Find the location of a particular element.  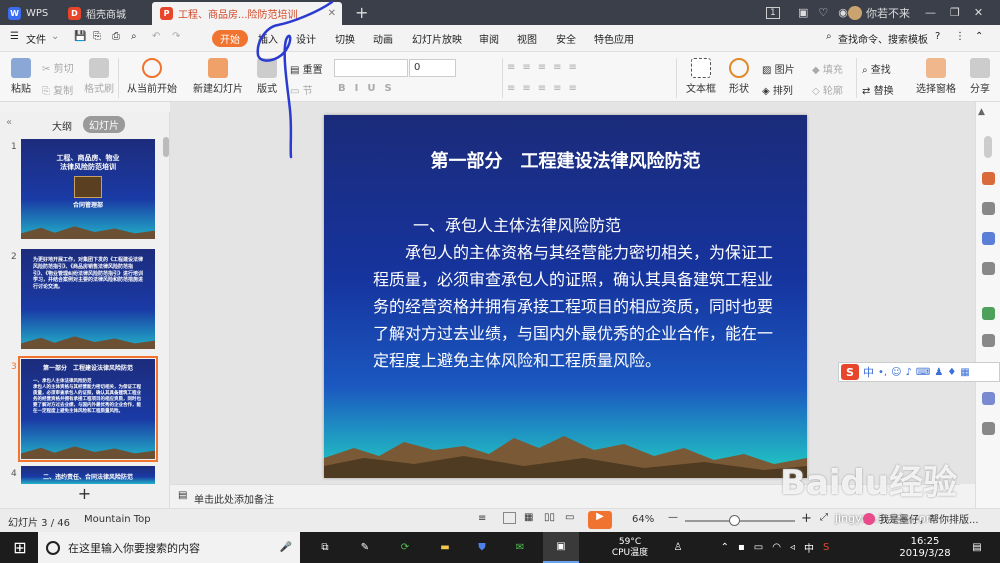

arrange-button: ◈ 排列 is located at coordinates (777, 89).